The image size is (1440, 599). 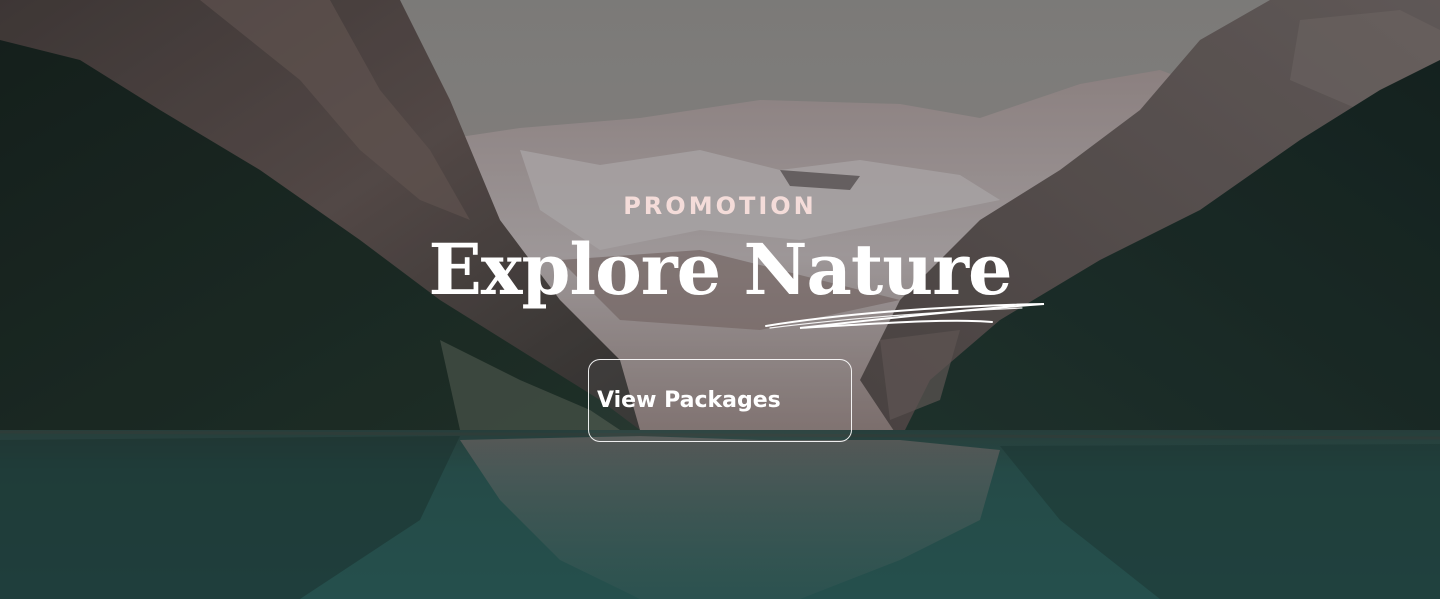 What do you see at coordinates (720, 206) in the screenshot?
I see `promotion-eyebrow: PROMOTION` at bounding box center [720, 206].